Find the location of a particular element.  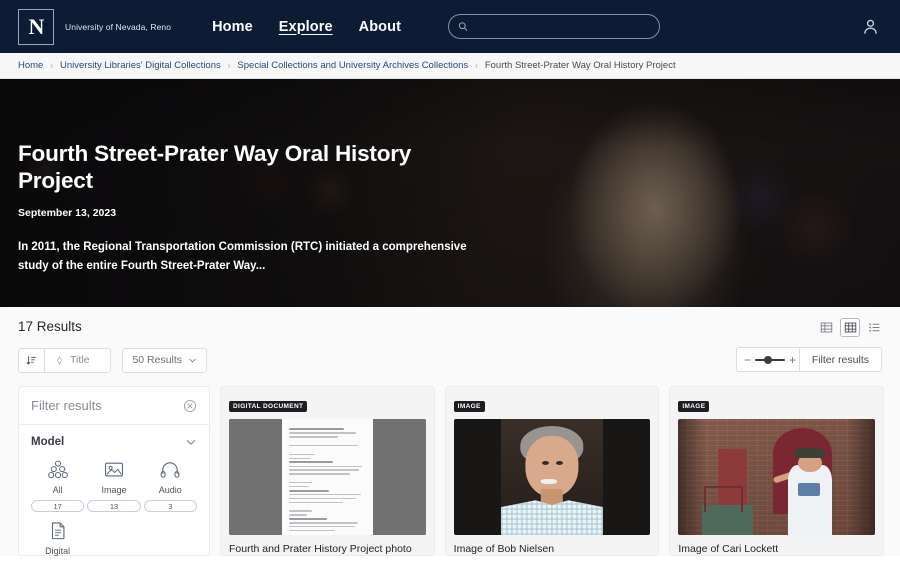

document-page-preview is located at coordinates (327, 477).